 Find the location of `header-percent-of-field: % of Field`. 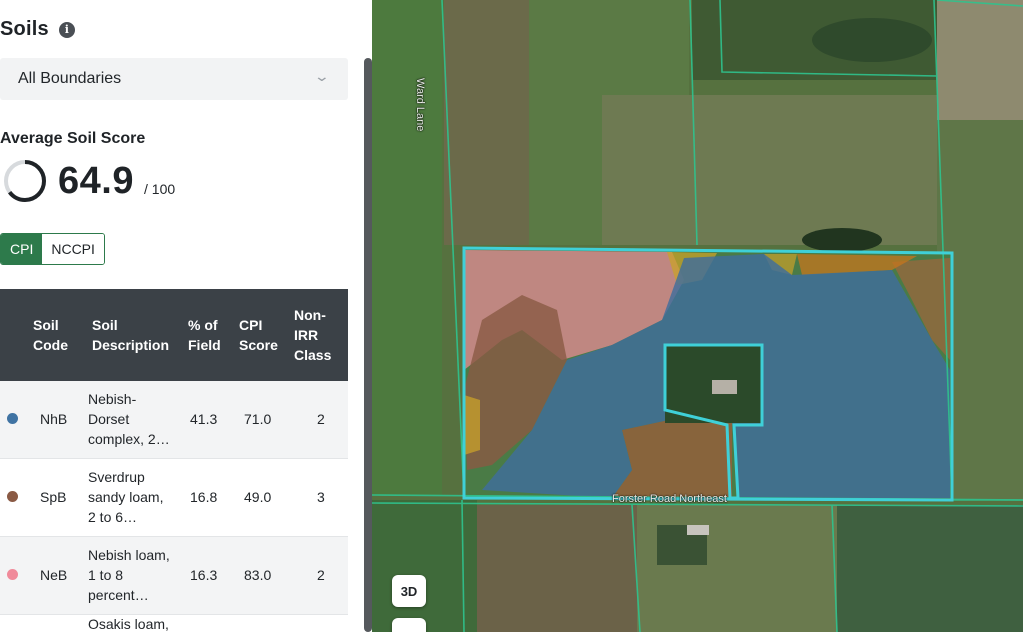

header-percent-of-field: % of Field is located at coordinates (204, 335).